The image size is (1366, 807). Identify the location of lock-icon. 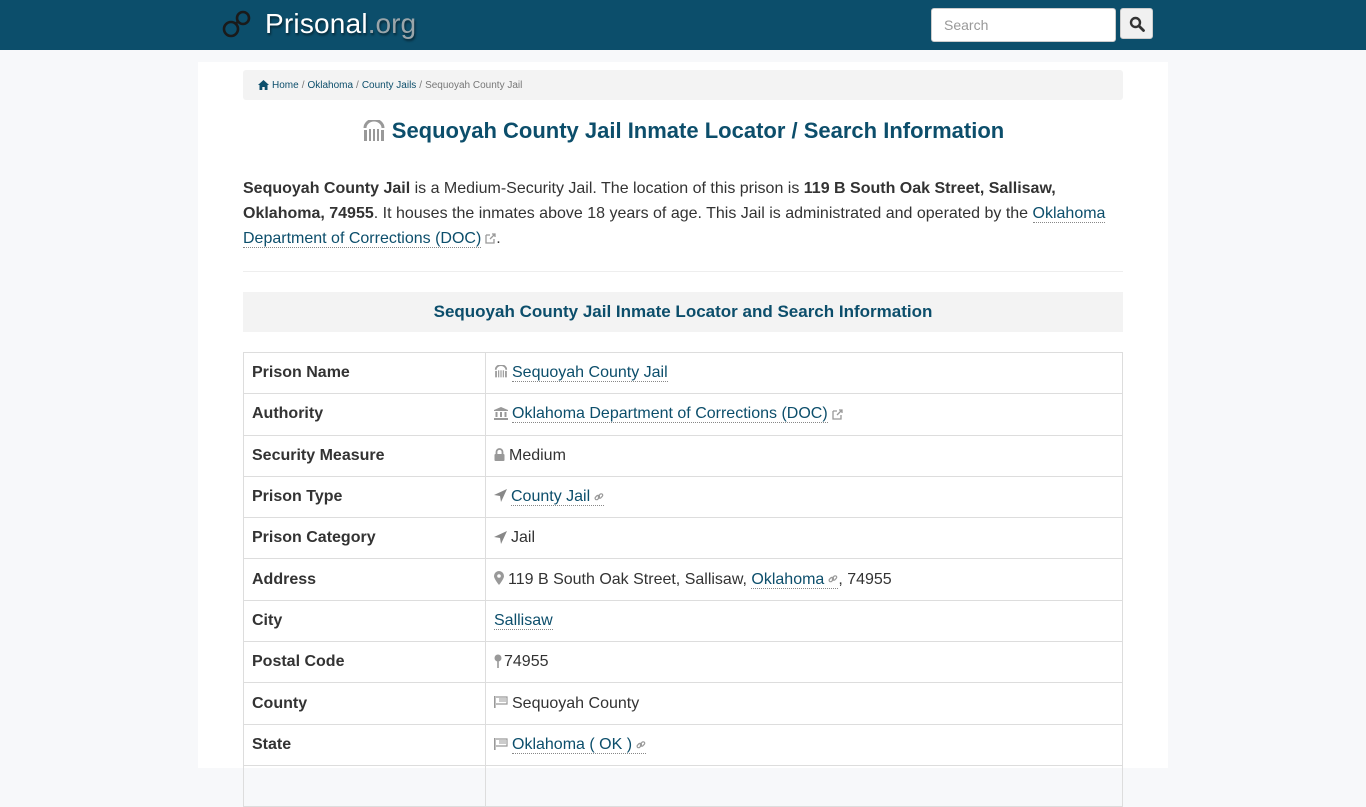
(499, 454).